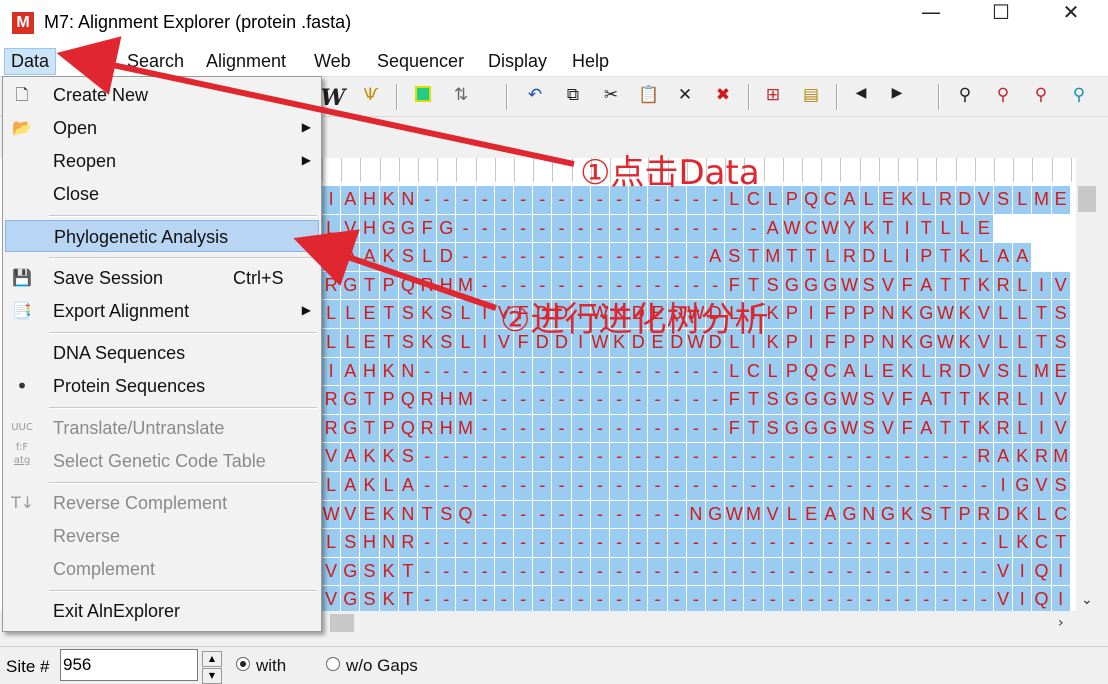 Image resolution: width=1108 pixels, height=684 pixels. Describe the element at coordinates (634, 320) in the screenshot. I see `annotation-step-2: ②进行进化树分析` at that location.